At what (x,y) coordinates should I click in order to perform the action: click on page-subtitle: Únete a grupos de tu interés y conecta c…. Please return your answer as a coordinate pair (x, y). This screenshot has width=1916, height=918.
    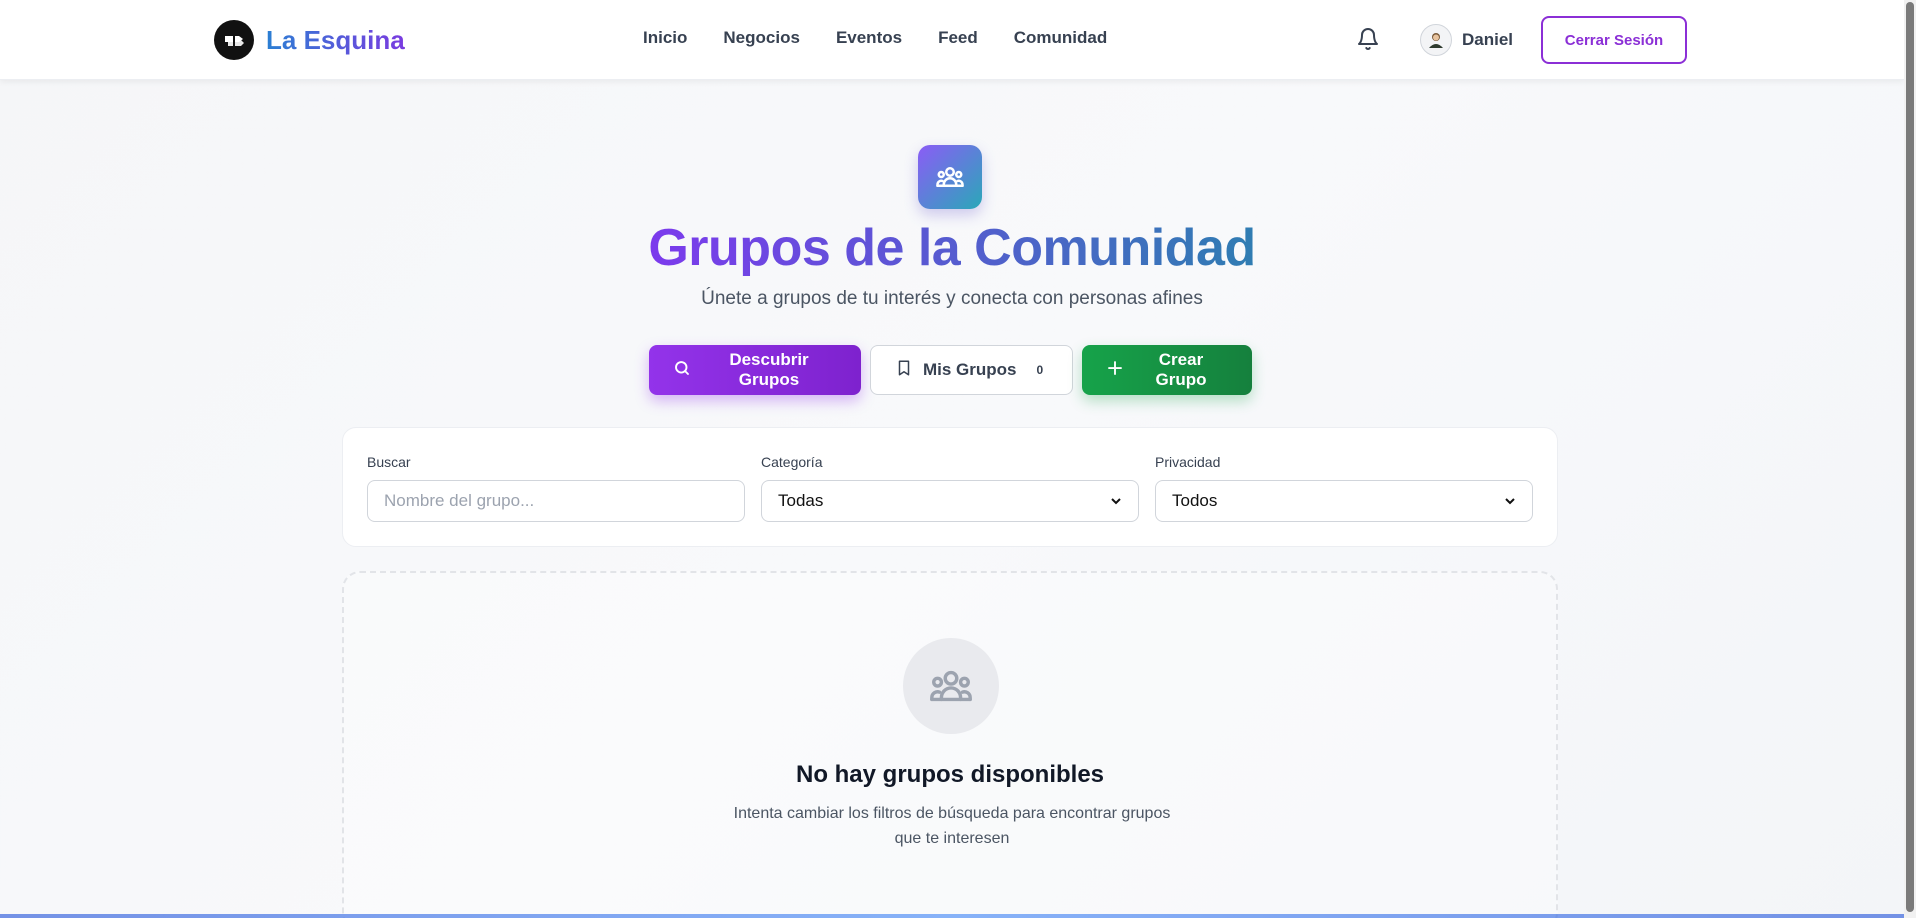
    Looking at the image, I should click on (952, 298).